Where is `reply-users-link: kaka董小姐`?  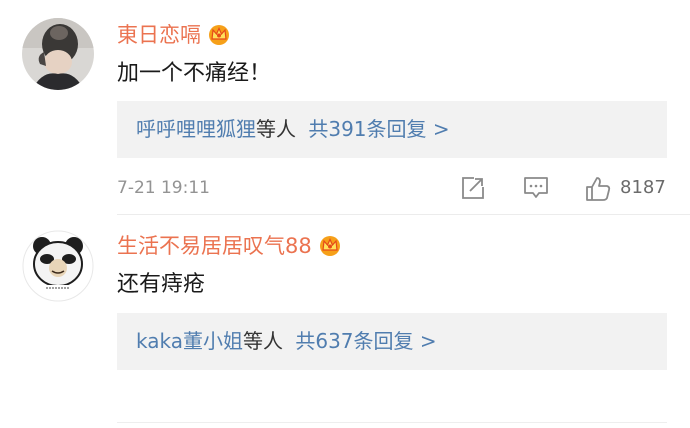 reply-users-link: kaka董小姐 is located at coordinates (189, 341).